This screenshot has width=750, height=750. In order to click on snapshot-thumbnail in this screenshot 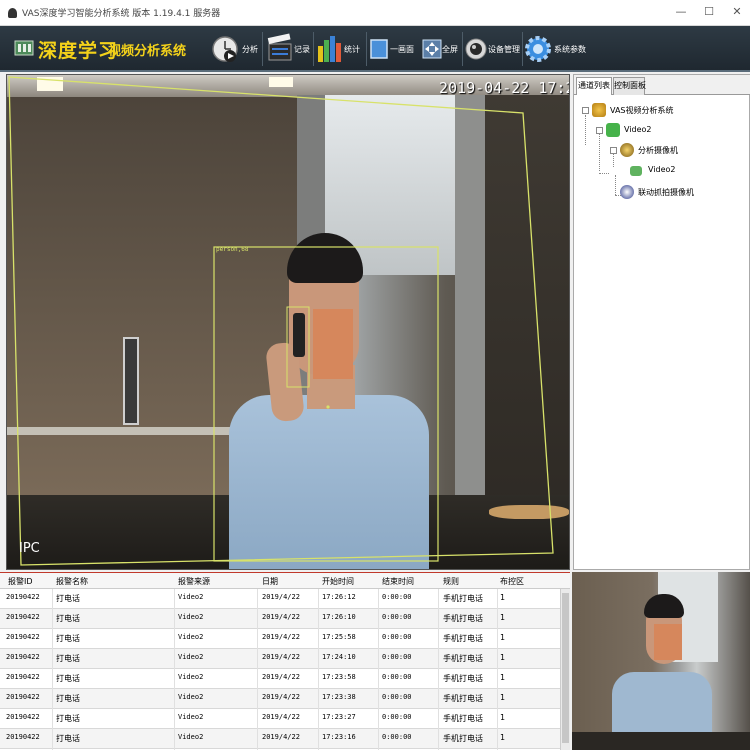, I will do `click(661, 661)`.